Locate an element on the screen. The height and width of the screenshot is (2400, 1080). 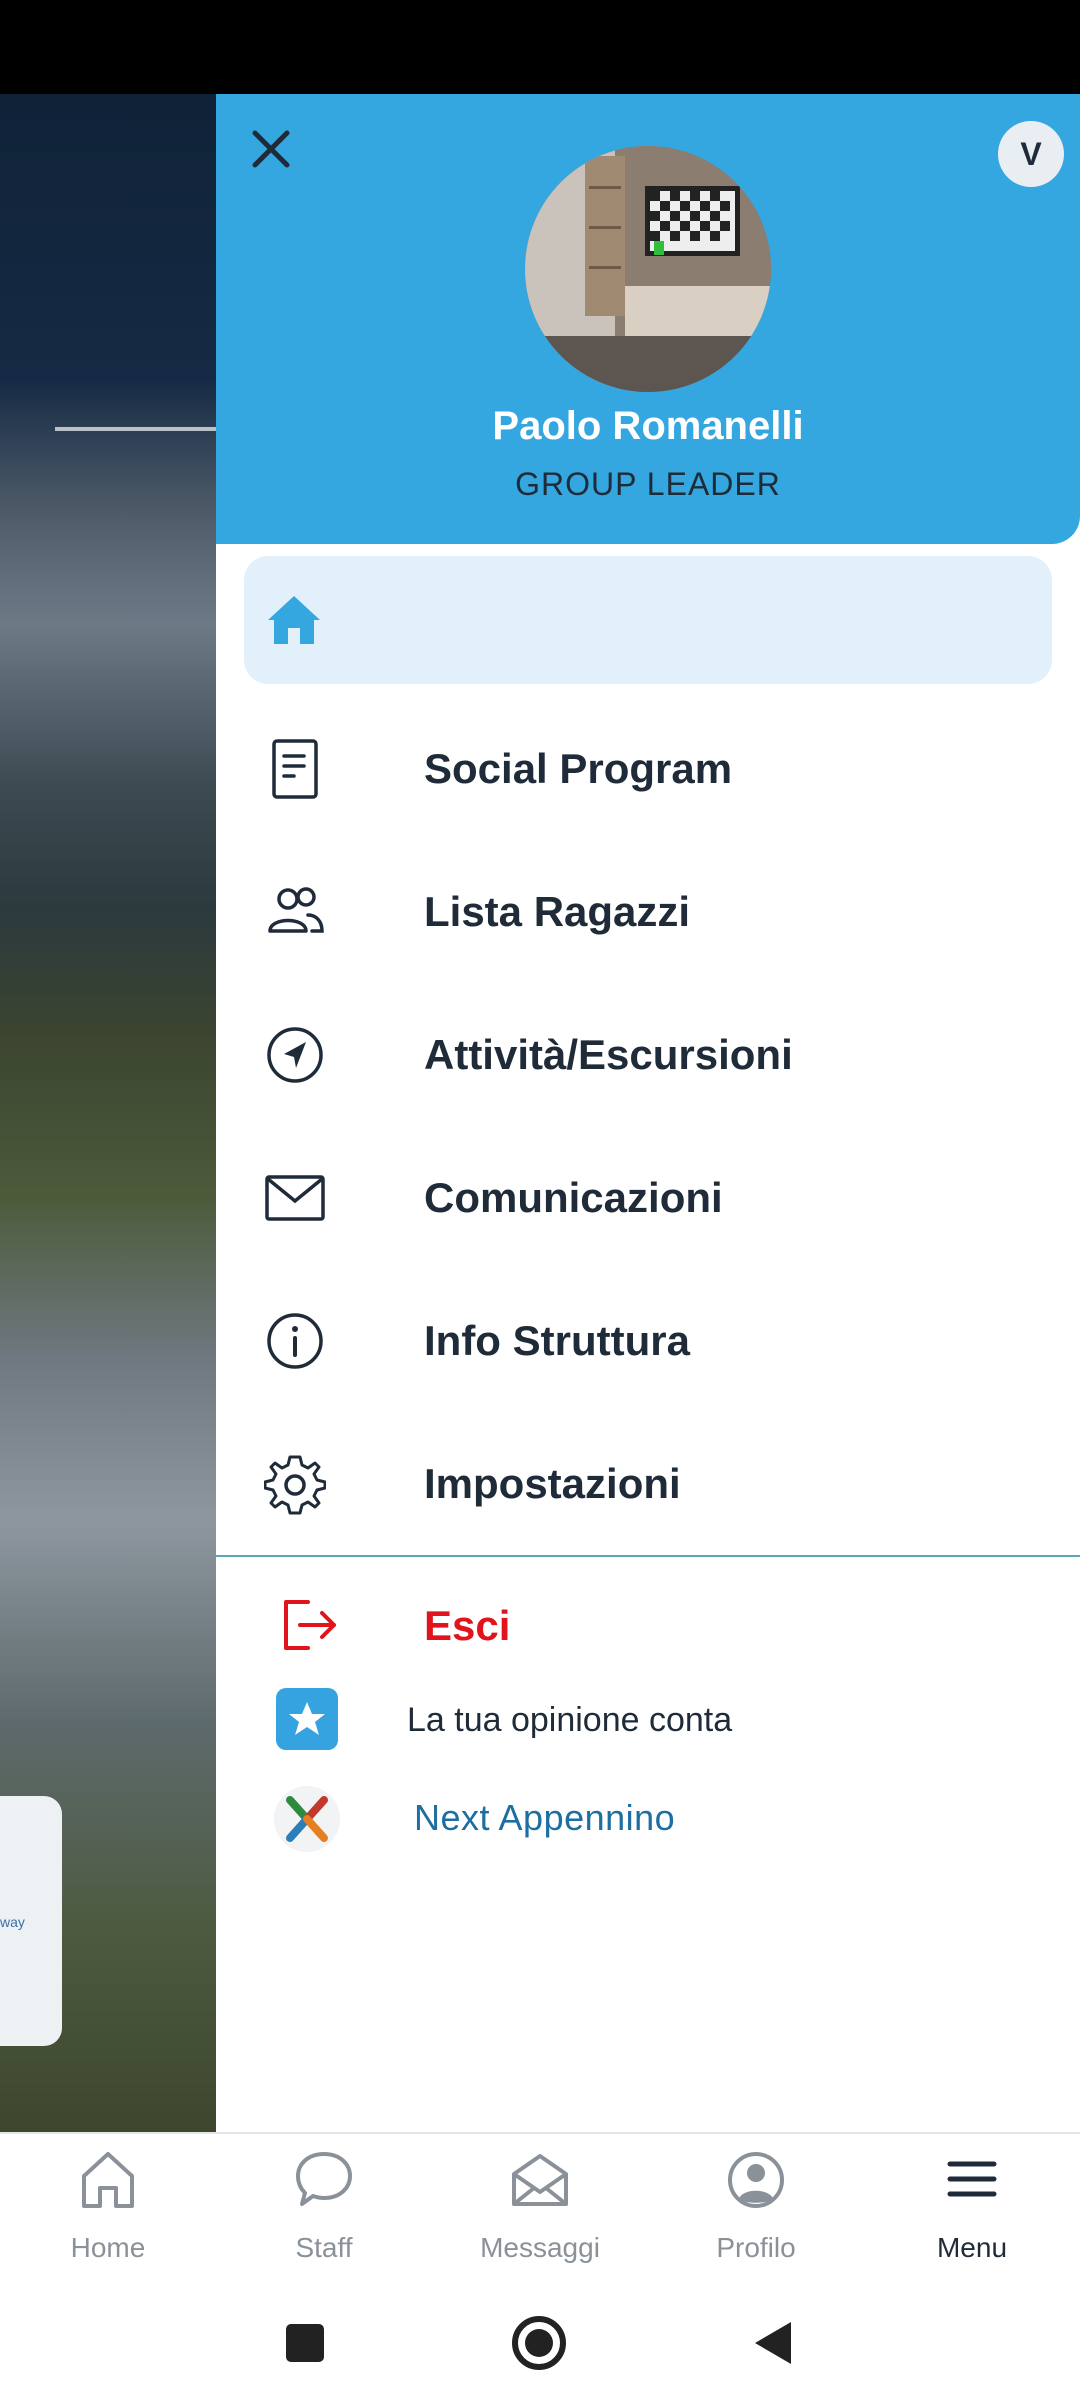
nav-profilo: Profilo is located at coordinates (756, 2212).